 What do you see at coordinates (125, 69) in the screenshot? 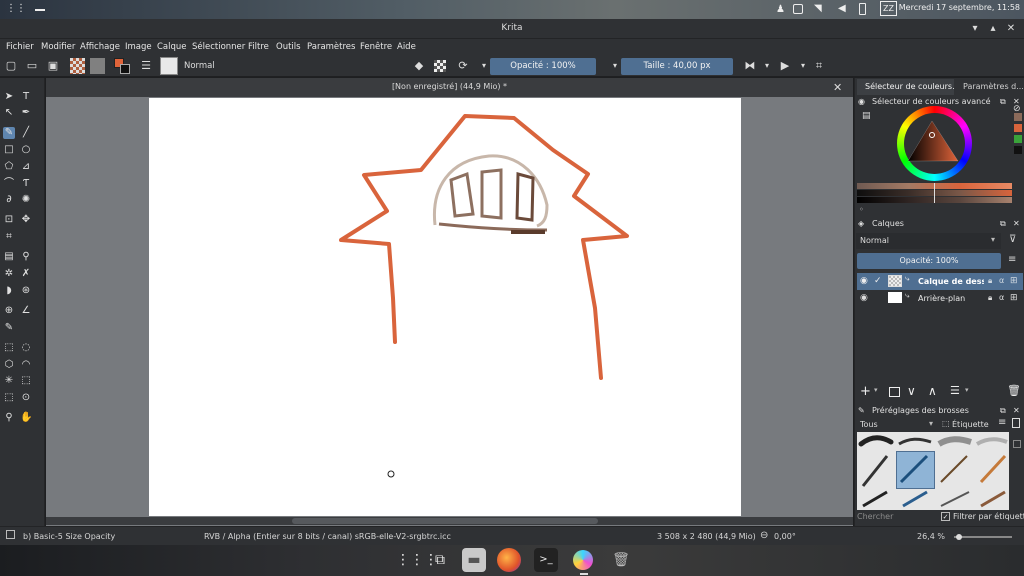
I see `background-color-swatch` at bounding box center [125, 69].